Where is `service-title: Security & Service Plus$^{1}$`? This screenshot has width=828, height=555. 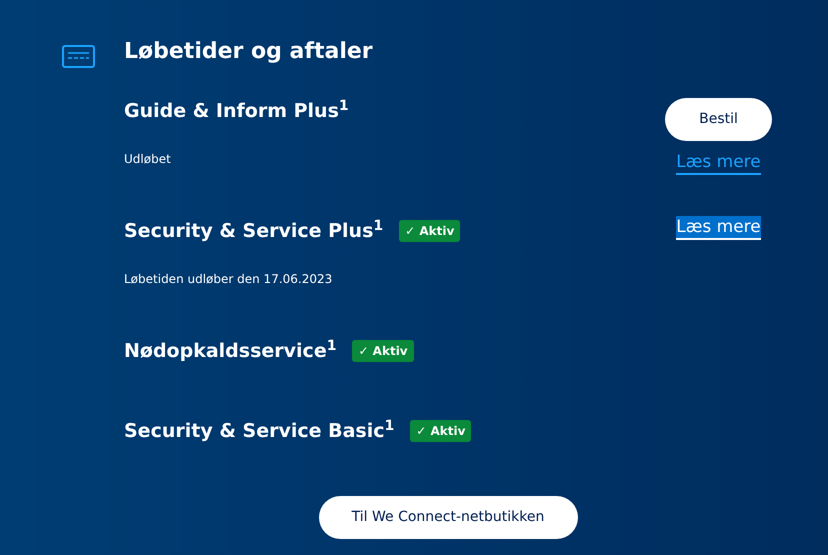
service-title: Security & Service Plus$^{1}$ is located at coordinates (254, 230).